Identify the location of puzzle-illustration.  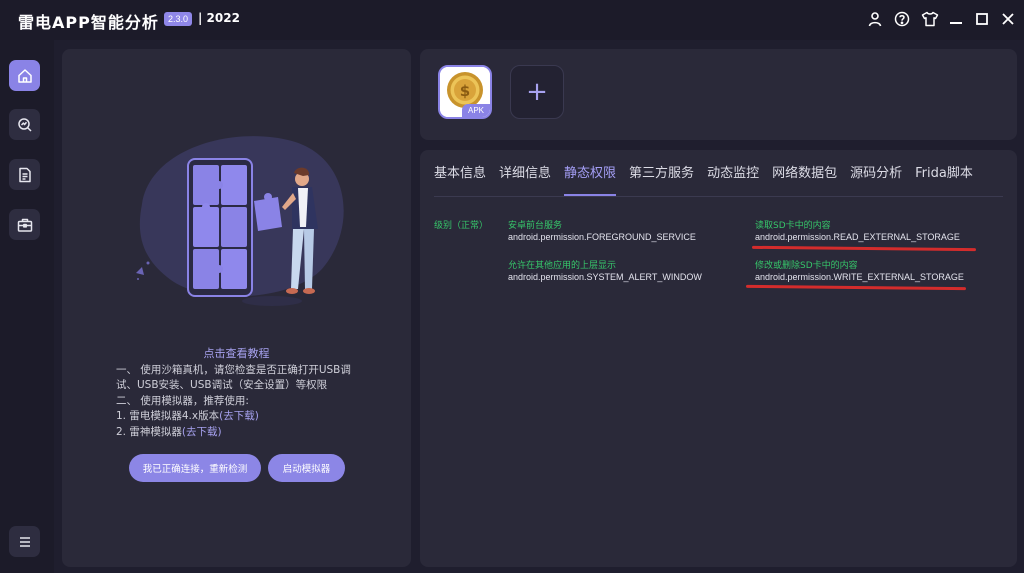
(240, 221).